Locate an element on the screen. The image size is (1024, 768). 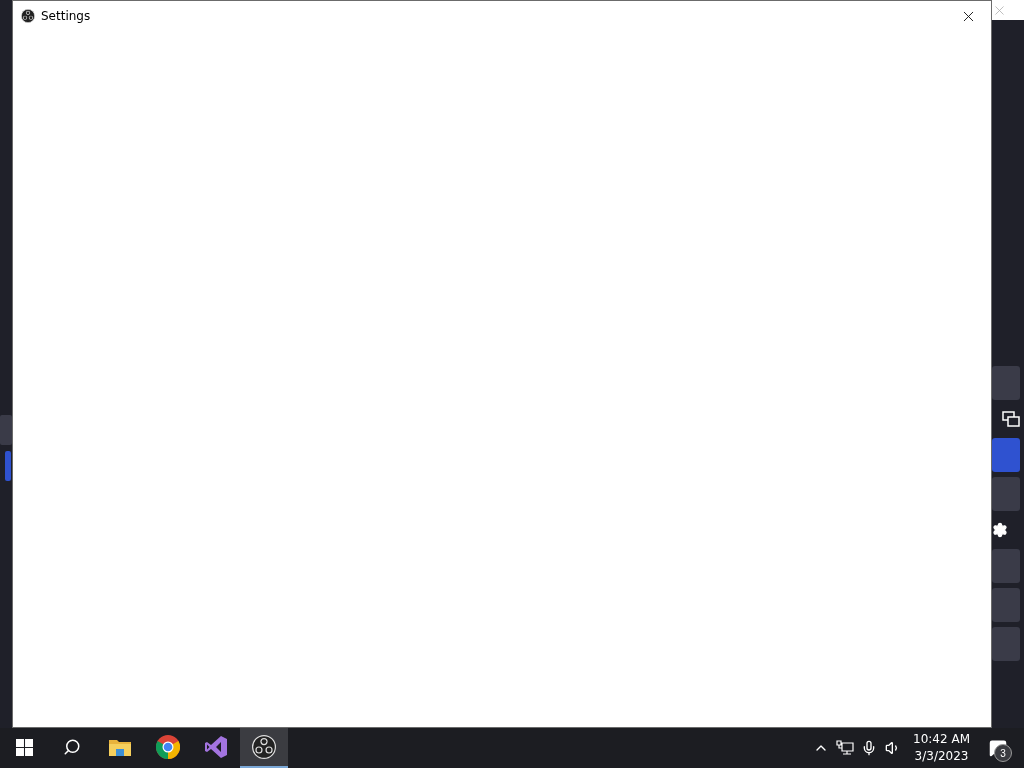
window-title: Settings is located at coordinates (66, 16).